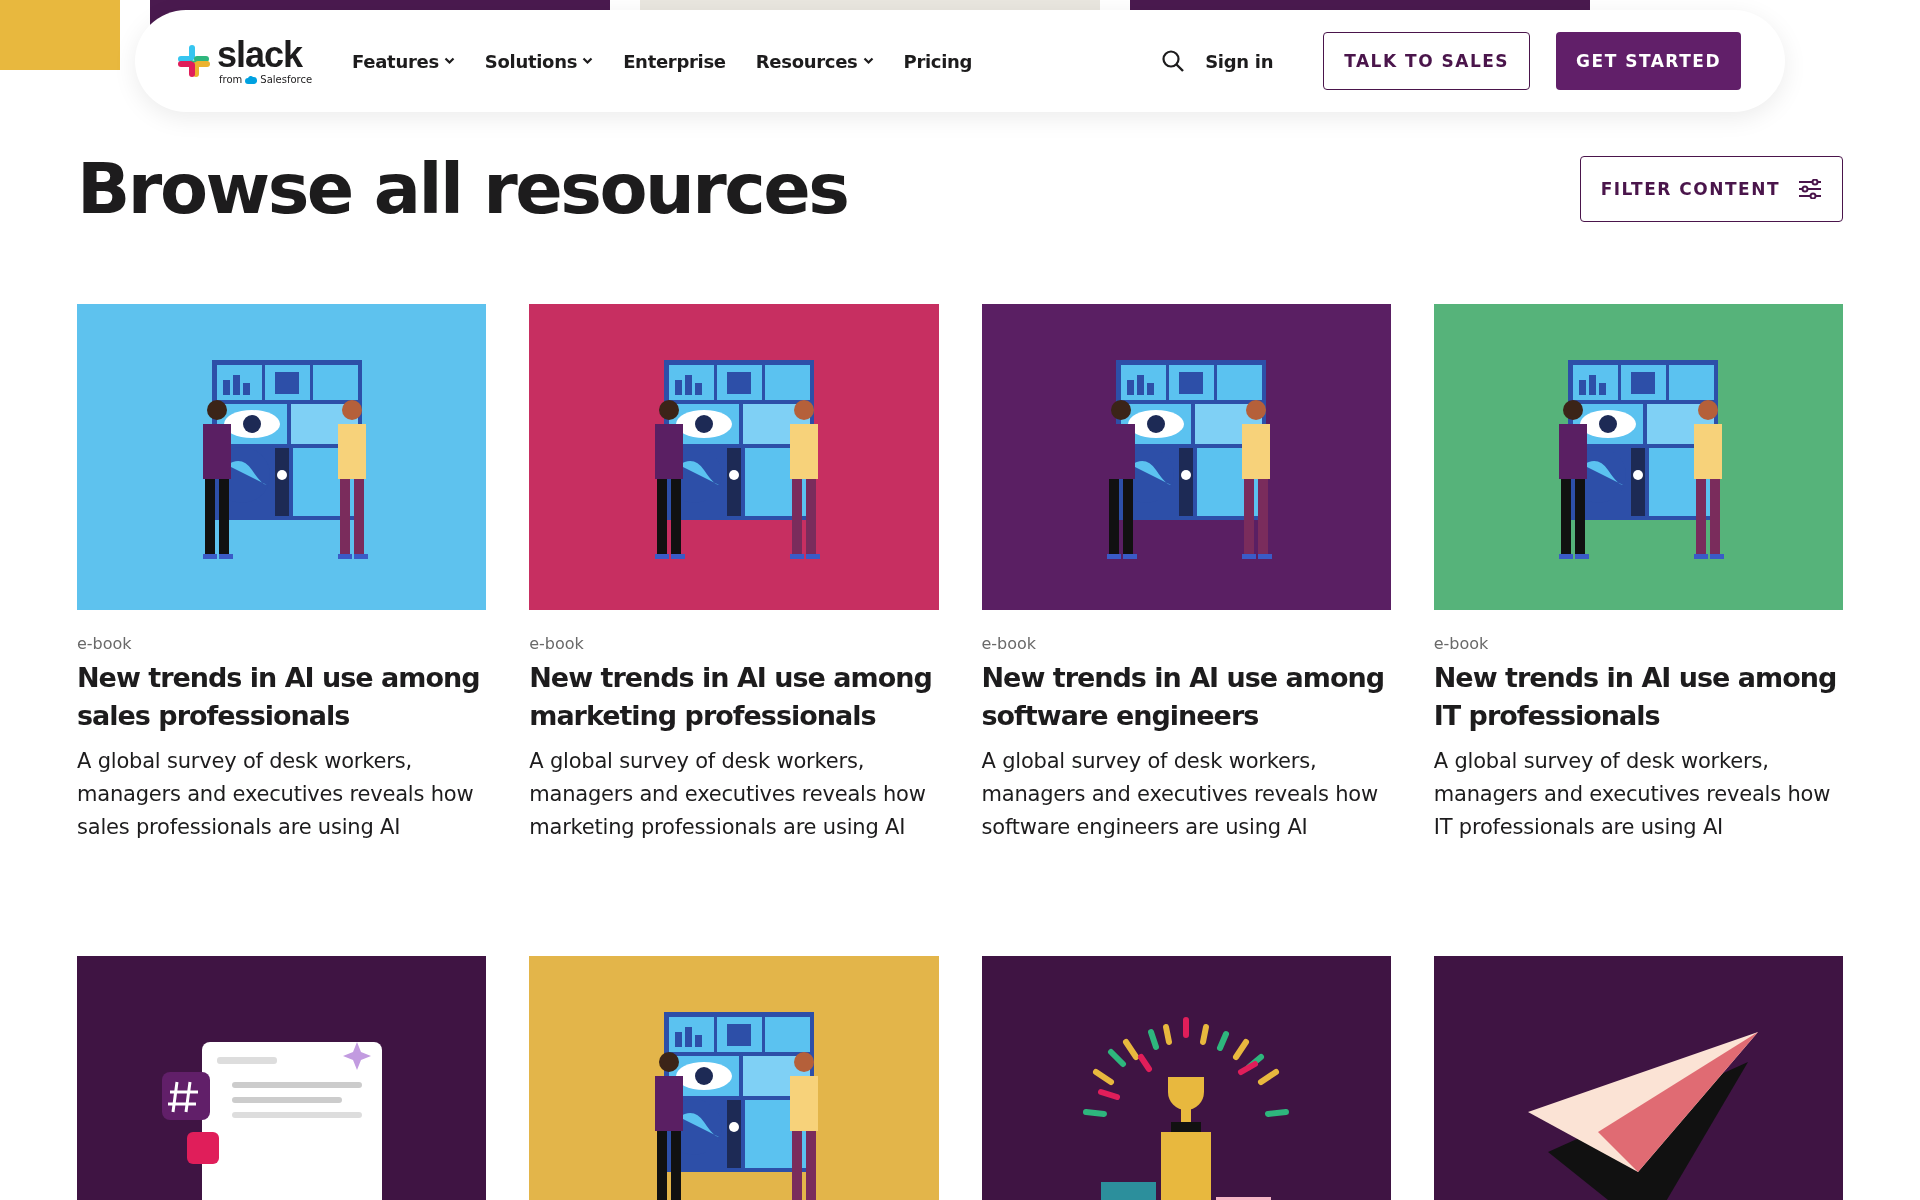  What do you see at coordinates (276, 794) in the screenshot?
I see `card-description: A global survey of desk workers, managers and executives reveals how sales professionals are using AI` at bounding box center [276, 794].